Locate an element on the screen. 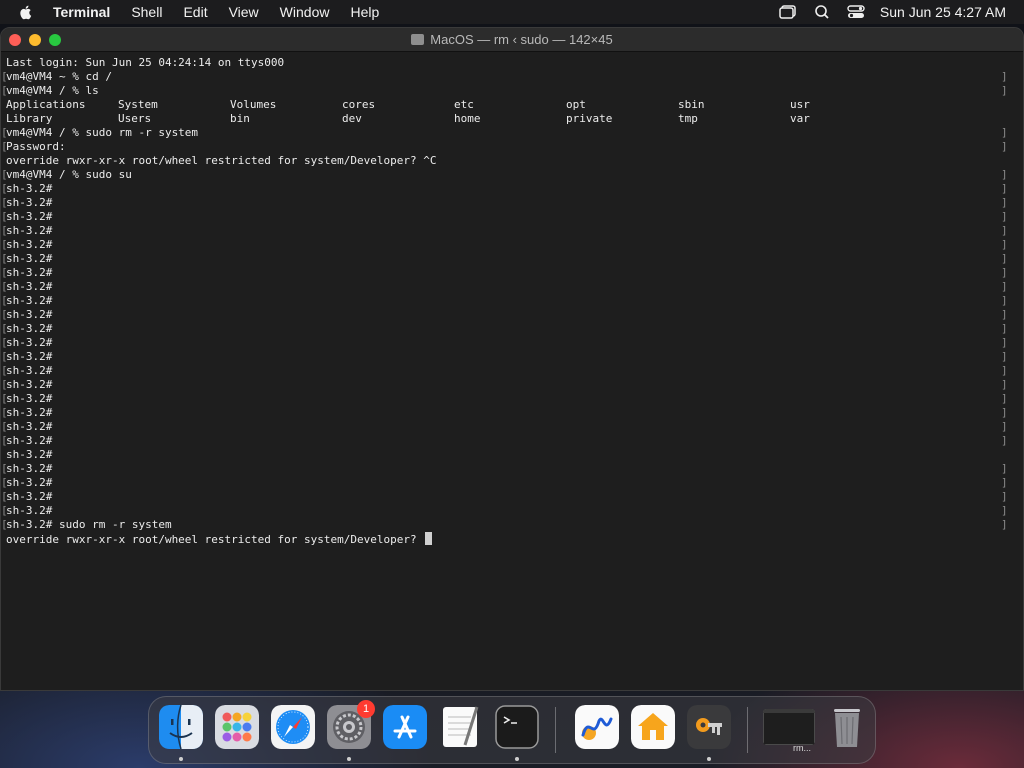 The height and width of the screenshot is (768, 1024). ls-entry: dev is located at coordinates (352, 118).